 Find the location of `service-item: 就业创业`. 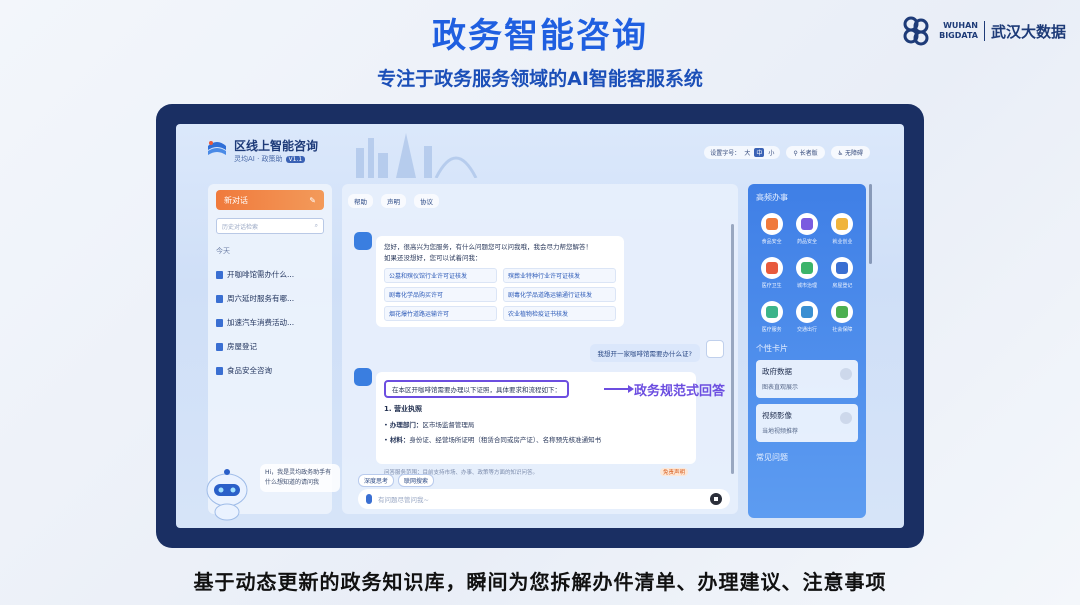

service-item: 就业创业 is located at coordinates (842, 229).